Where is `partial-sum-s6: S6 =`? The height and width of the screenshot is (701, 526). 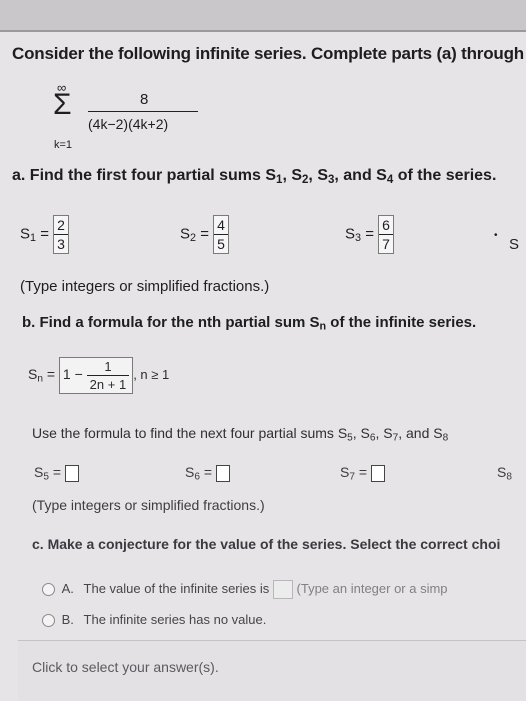
partial-sum-s6: S6 = is located at coordinates (207, 473).